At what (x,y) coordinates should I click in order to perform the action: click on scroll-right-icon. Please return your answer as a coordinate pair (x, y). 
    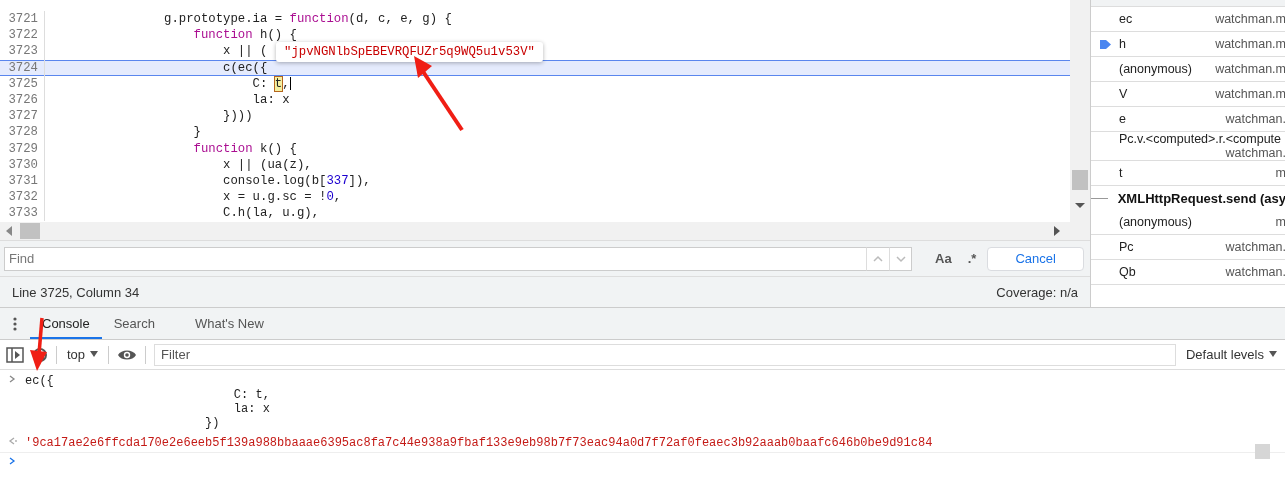
    Looking at the image, I should click on (1057, 231).